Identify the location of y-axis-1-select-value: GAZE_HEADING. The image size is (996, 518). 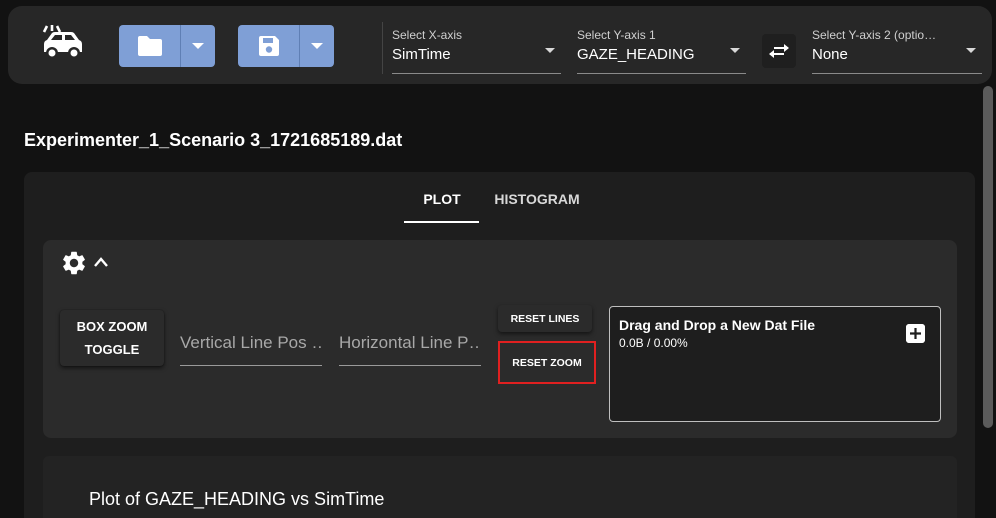
(636, 54).